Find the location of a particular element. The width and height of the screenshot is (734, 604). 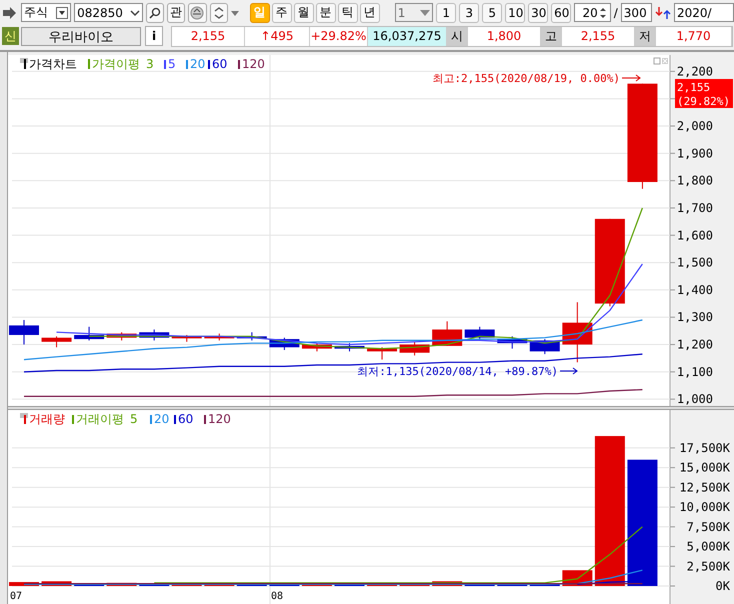

axis-label: 1,900 is located at coordinates (694, 153).